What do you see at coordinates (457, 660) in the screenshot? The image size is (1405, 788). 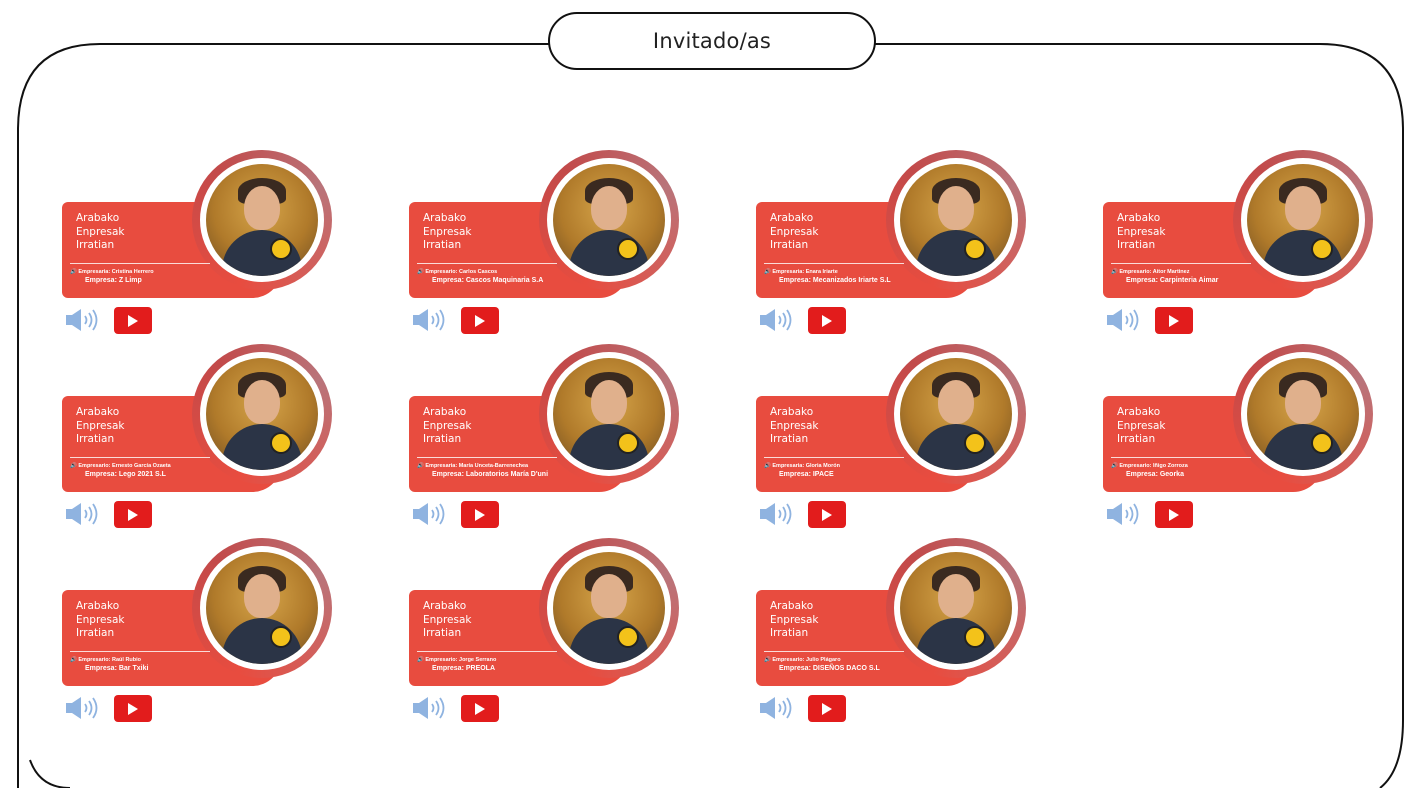 I see `empresario-label: 🔊 Empresario: Jorge Serrano` at bounding box center [457, 660].